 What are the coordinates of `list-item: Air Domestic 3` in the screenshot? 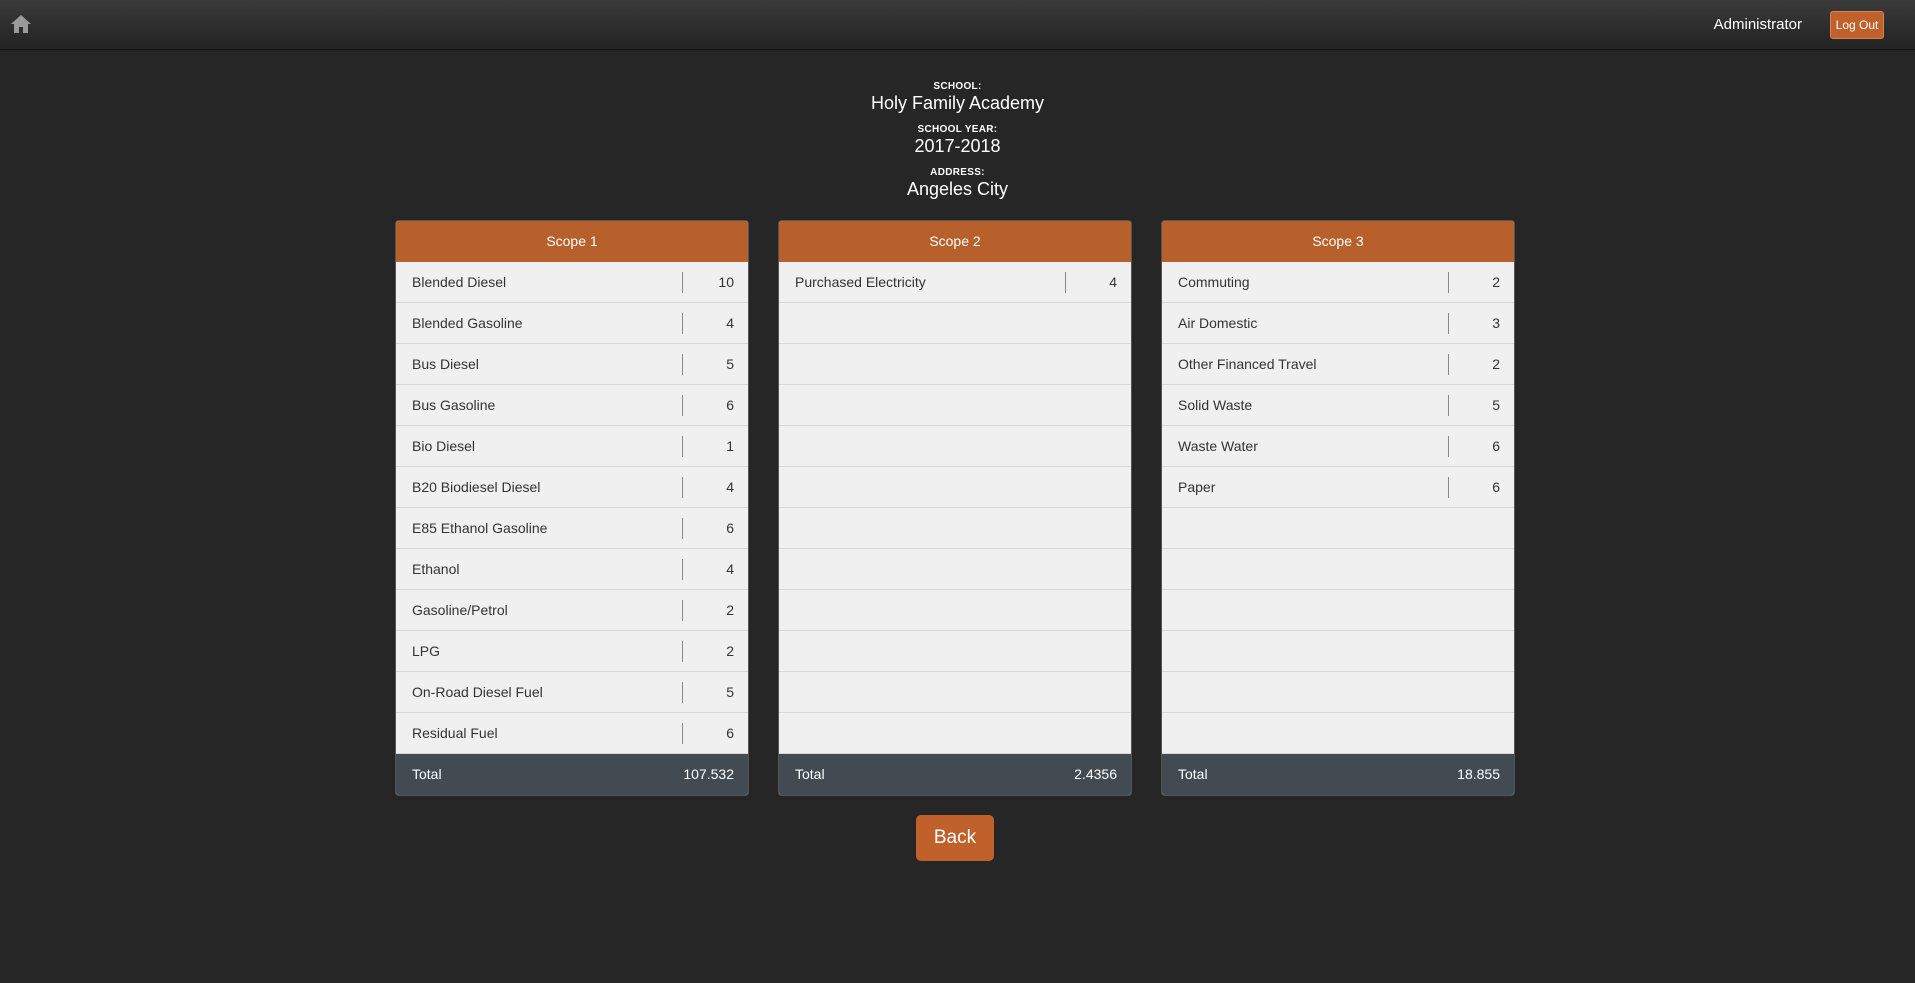 It's located at (1338, 323).